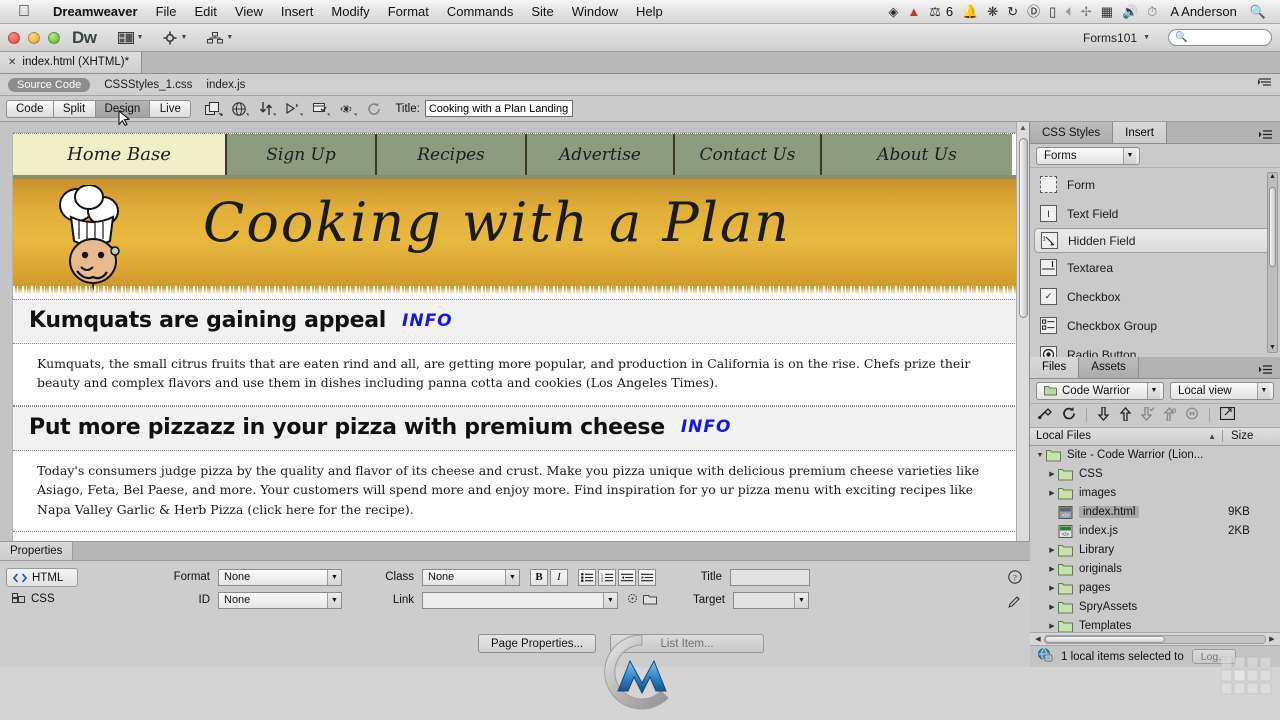  I want to click on gear-extensions-icon: ▼, so click(175, 38).